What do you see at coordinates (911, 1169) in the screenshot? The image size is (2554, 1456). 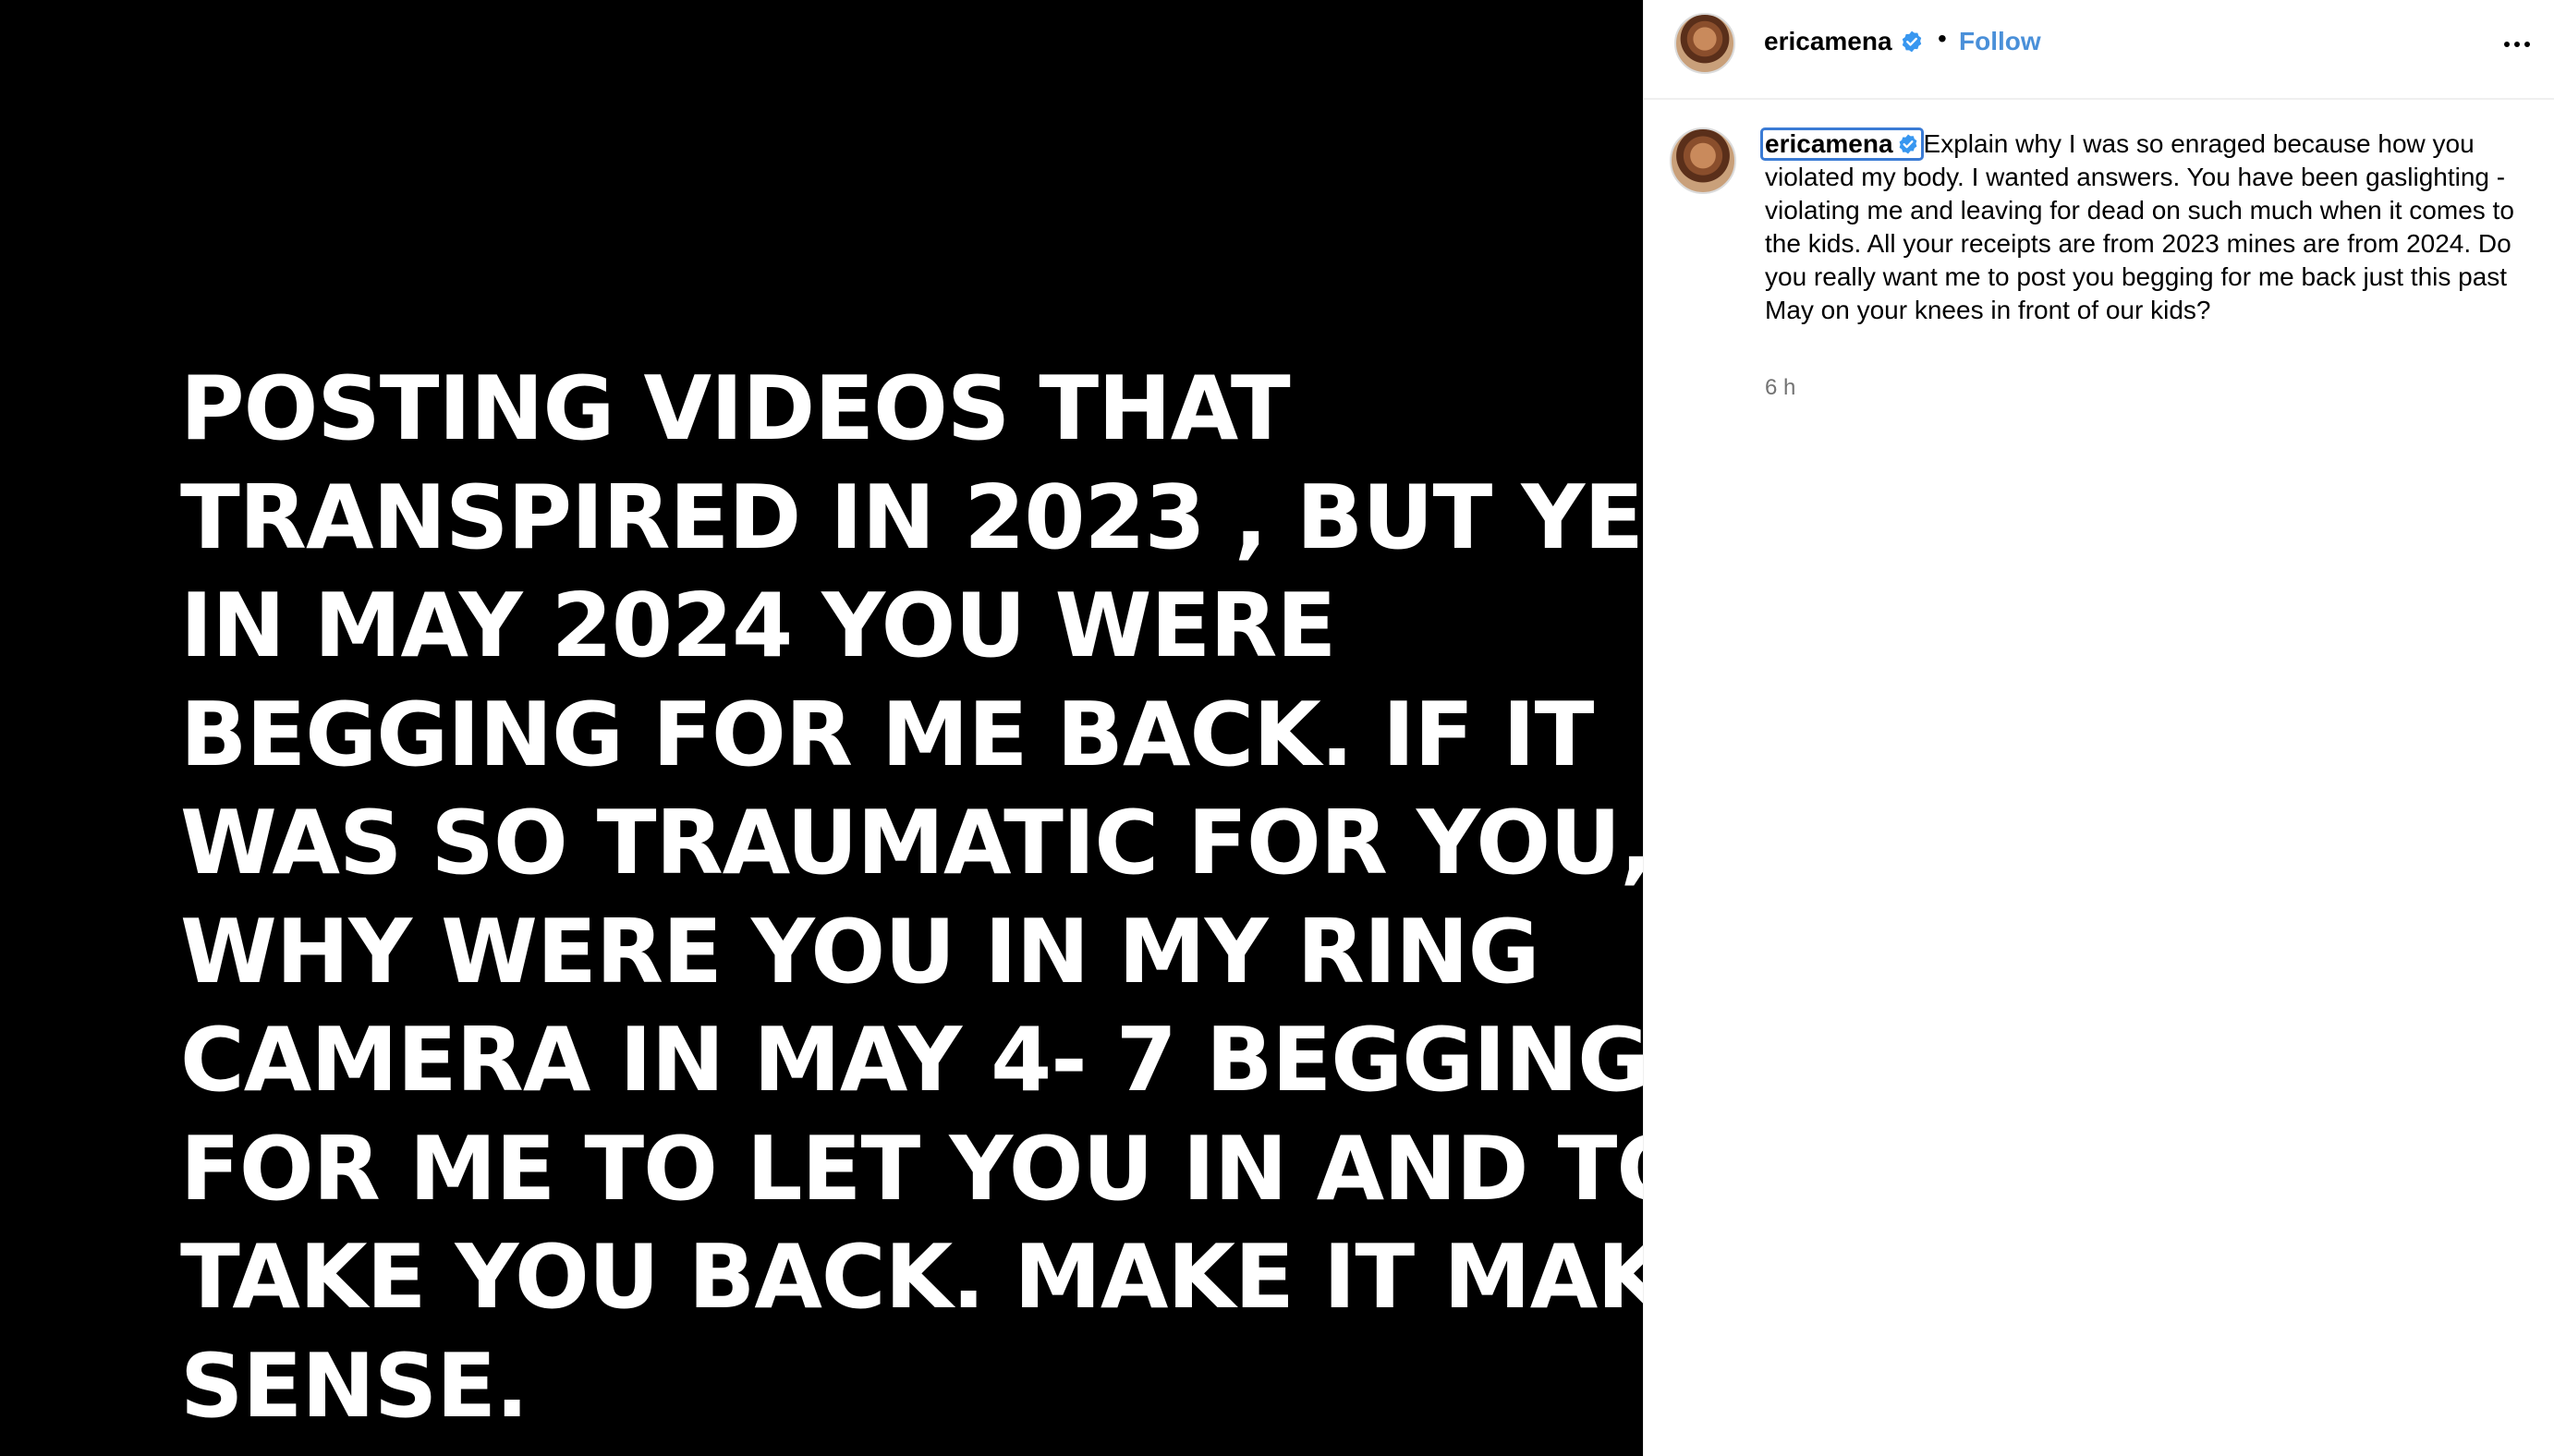 I see `image-text-line: FOR ME TO LET YOU IN AND TO` at bounding box center [911, 1169].